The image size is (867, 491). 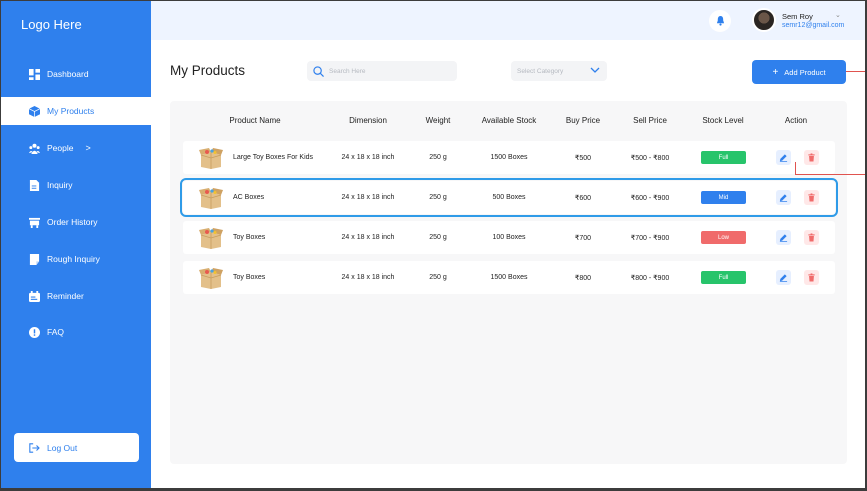 I want to click on category-select: Select Category, so click(x=559, y=71).